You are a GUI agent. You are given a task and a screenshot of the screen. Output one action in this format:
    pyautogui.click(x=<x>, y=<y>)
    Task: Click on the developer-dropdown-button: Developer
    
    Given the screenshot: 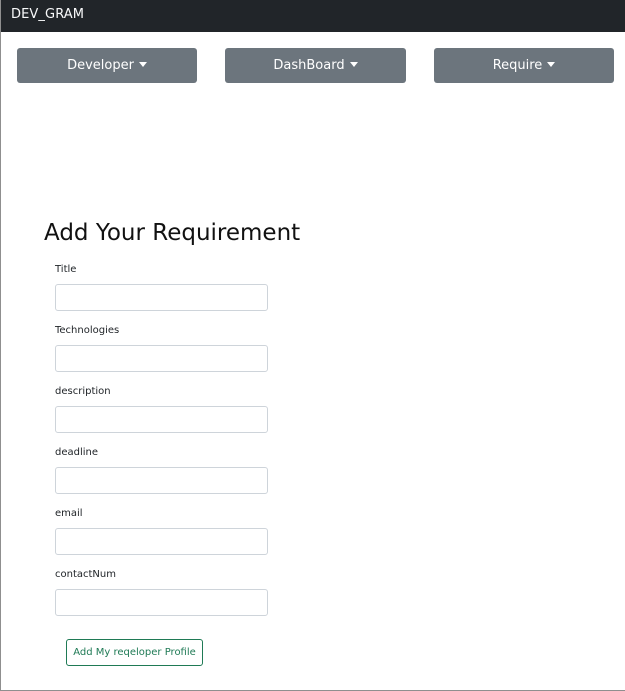 What is the action you would take?
    pyautogui.click(x=107, y=65)
    